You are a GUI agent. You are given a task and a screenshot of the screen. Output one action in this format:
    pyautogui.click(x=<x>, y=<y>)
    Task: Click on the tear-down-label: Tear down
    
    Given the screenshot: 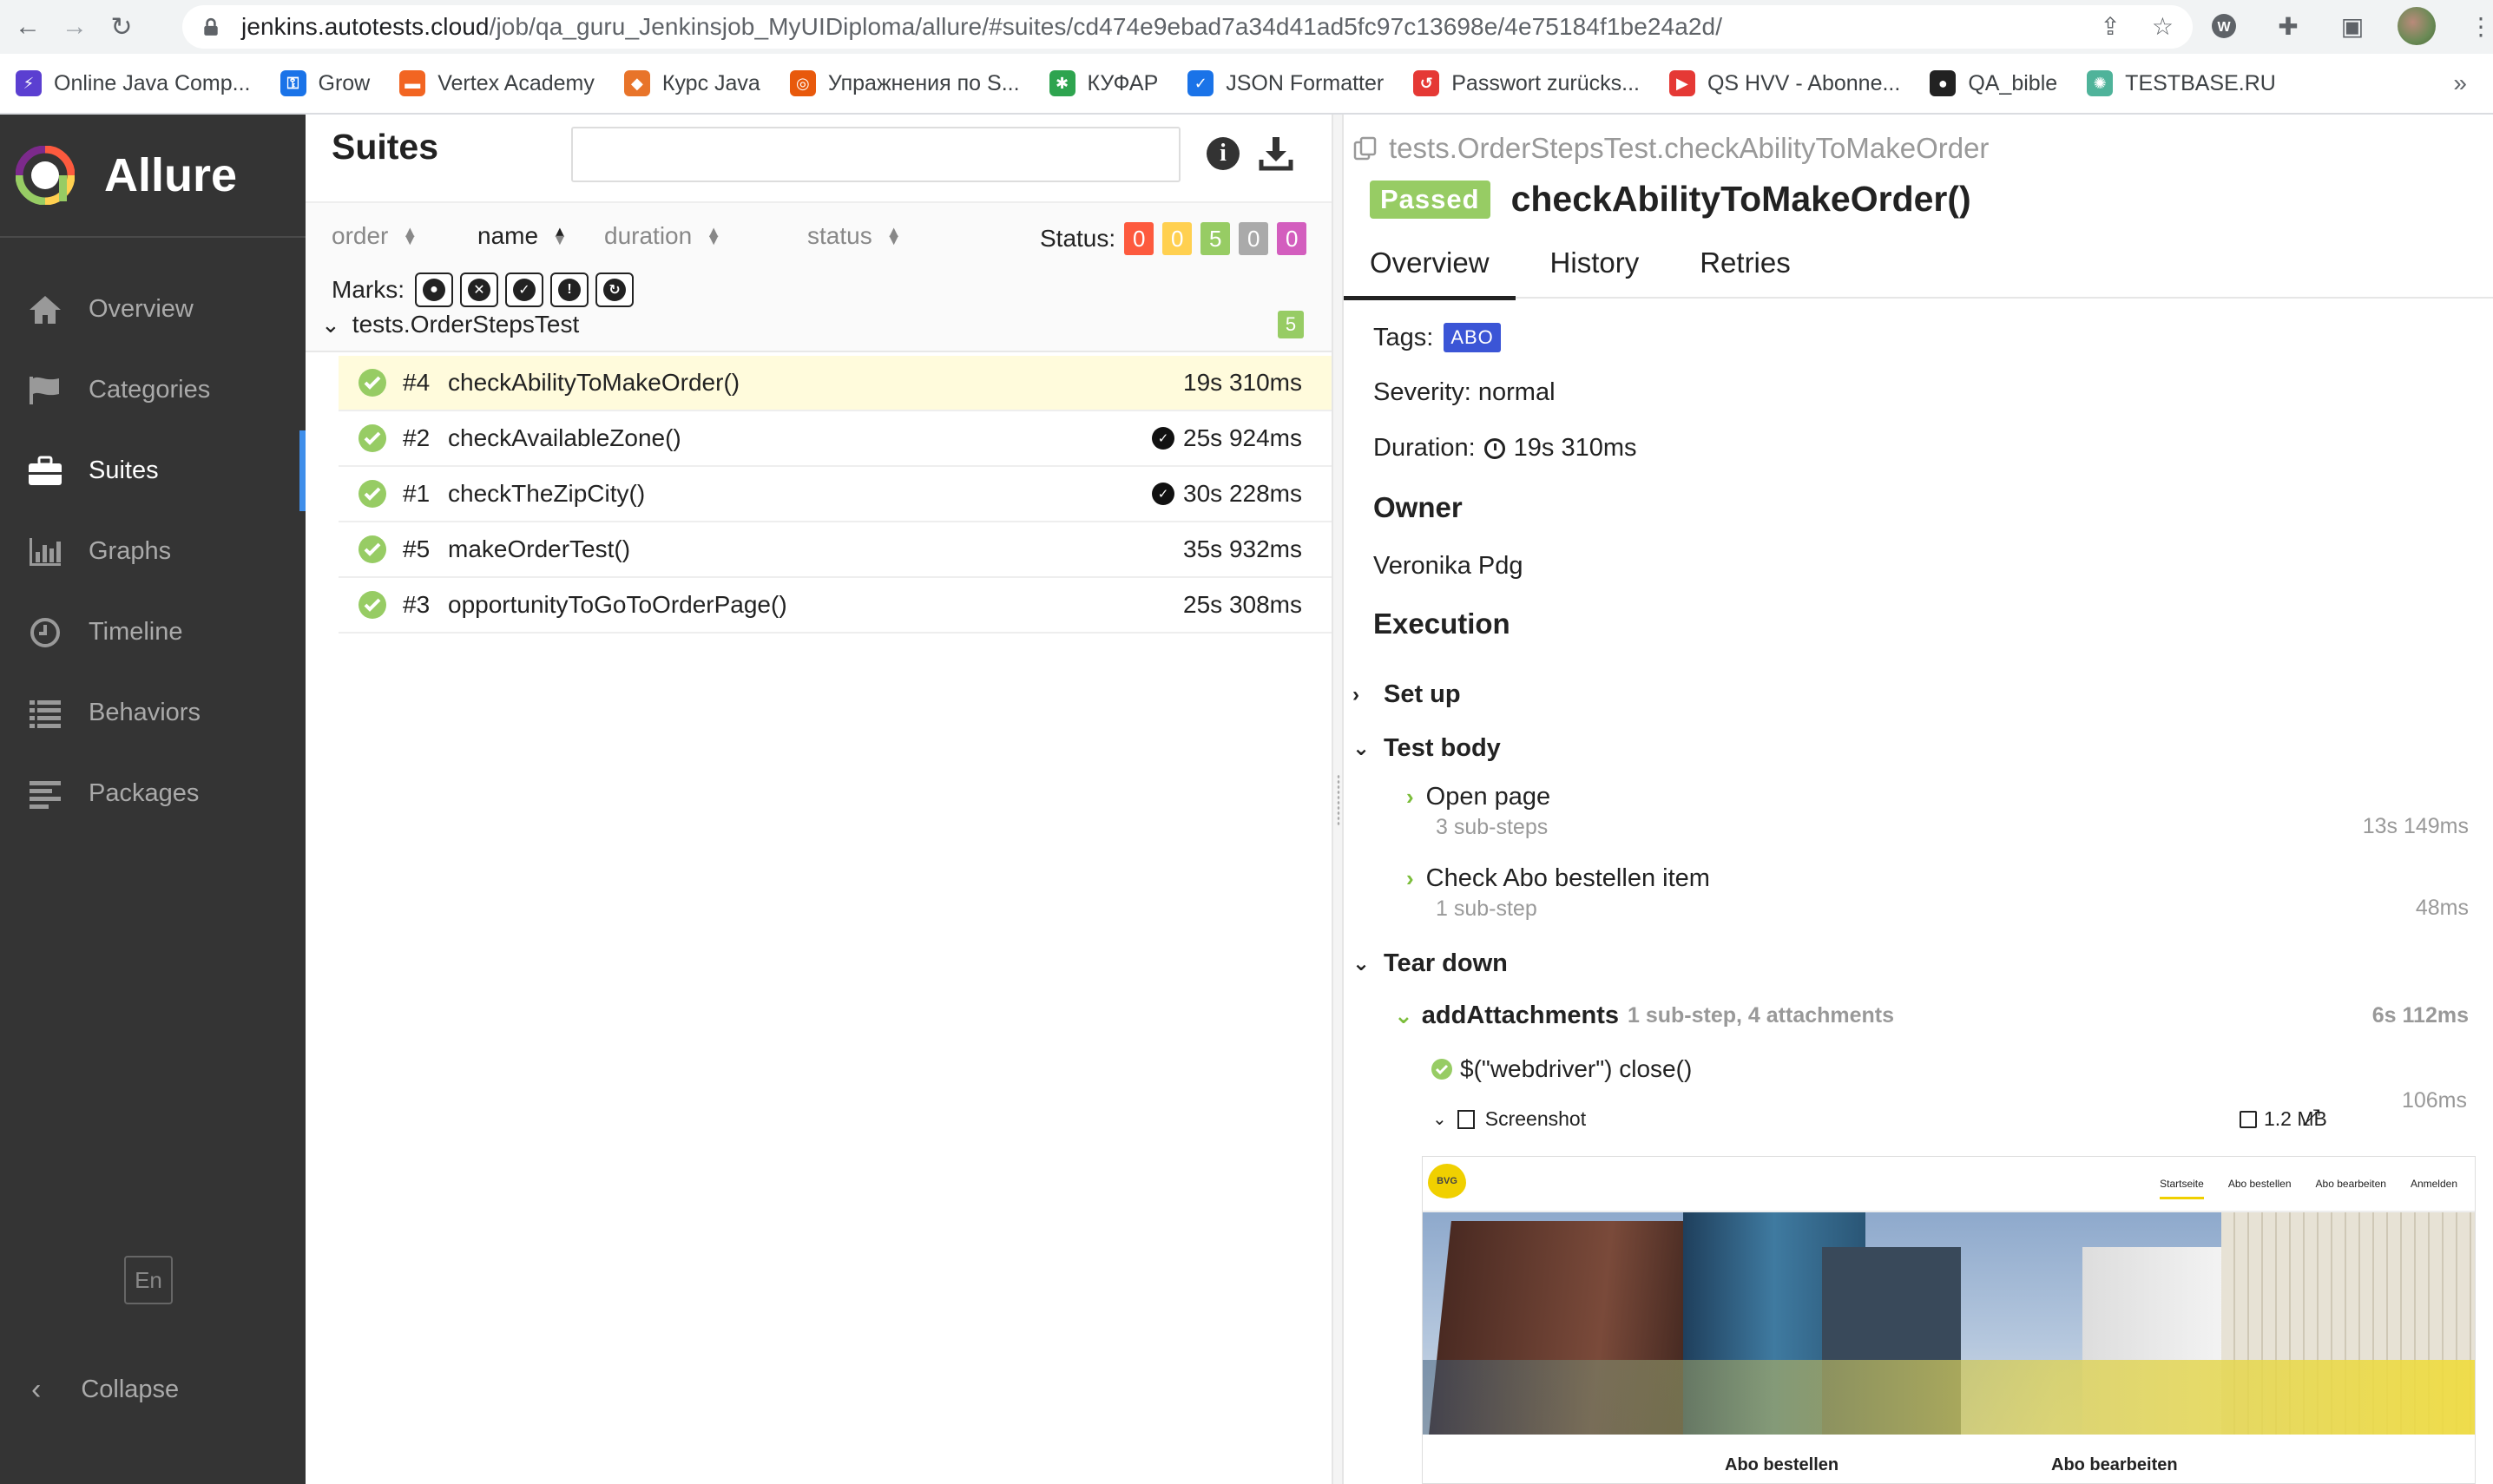 What is the action you would take?
    pyautogui.click(x=1446, y=963)
    